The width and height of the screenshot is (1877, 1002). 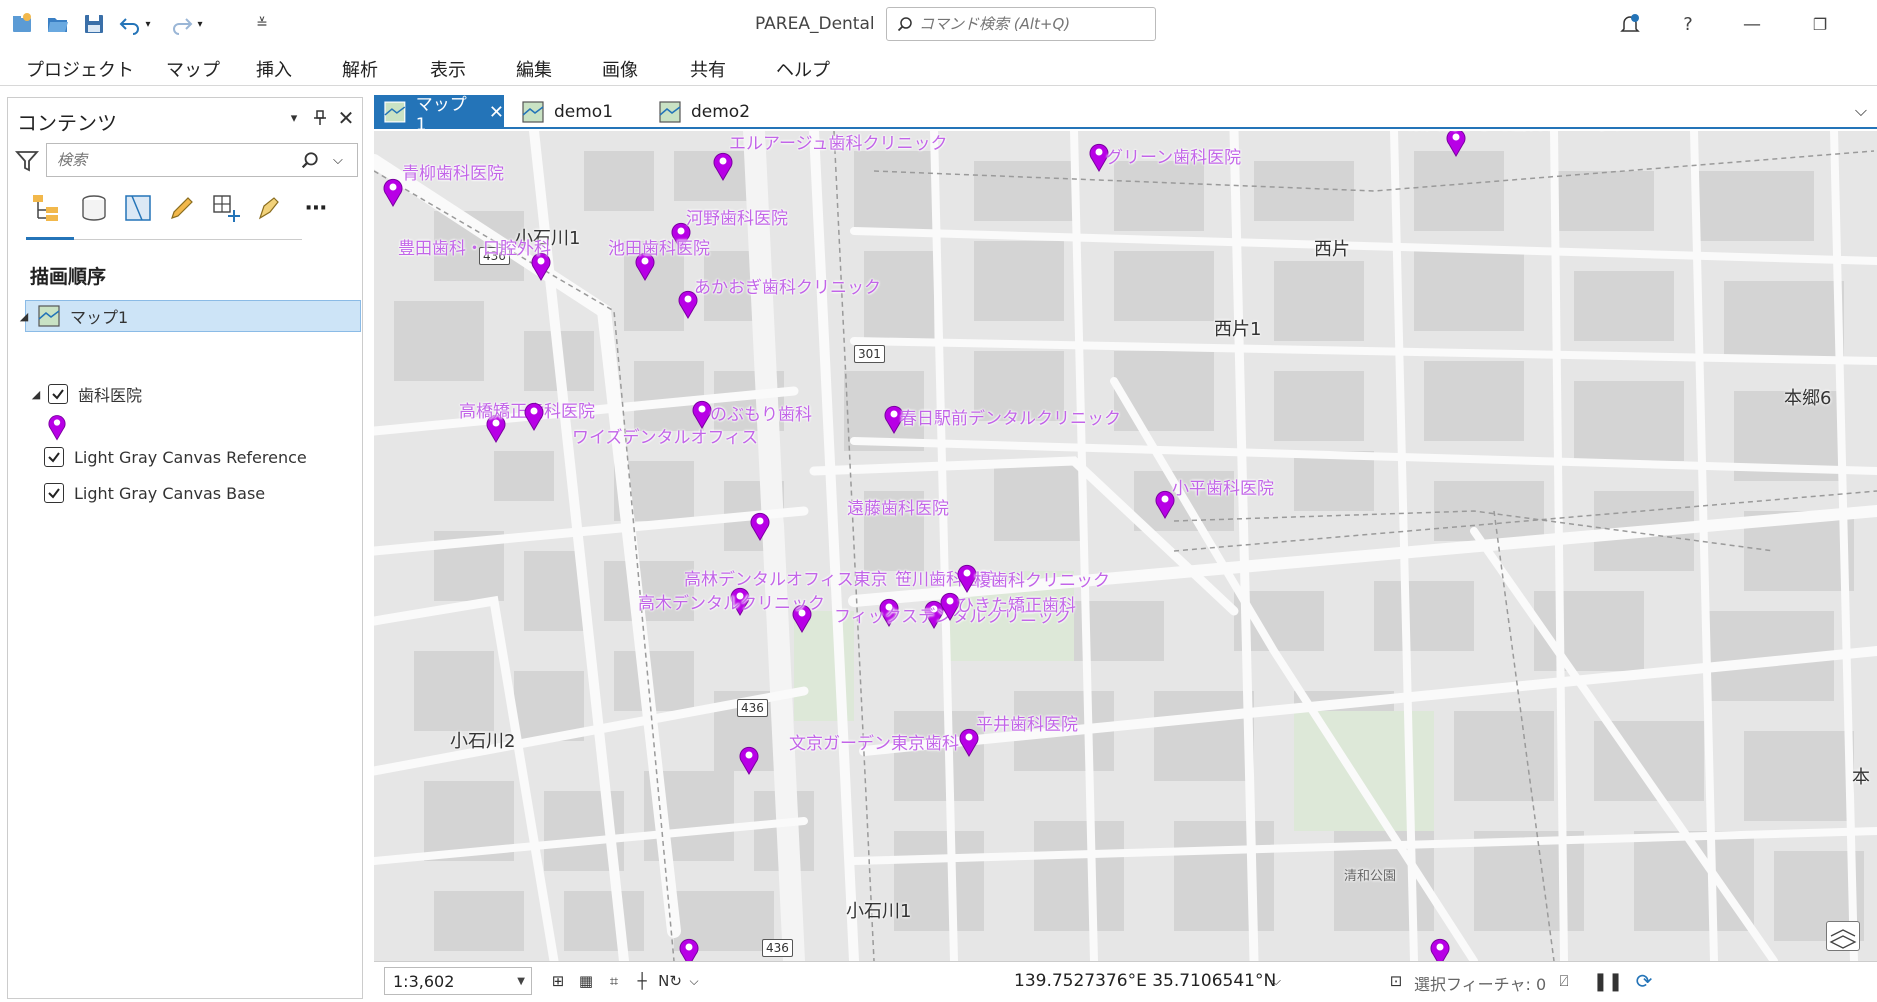 What do you see at coordinates (761, 415) in the screenshot?
I see `dental-clinic-label: のぶもり歯科` at bounding box center [761, 415].